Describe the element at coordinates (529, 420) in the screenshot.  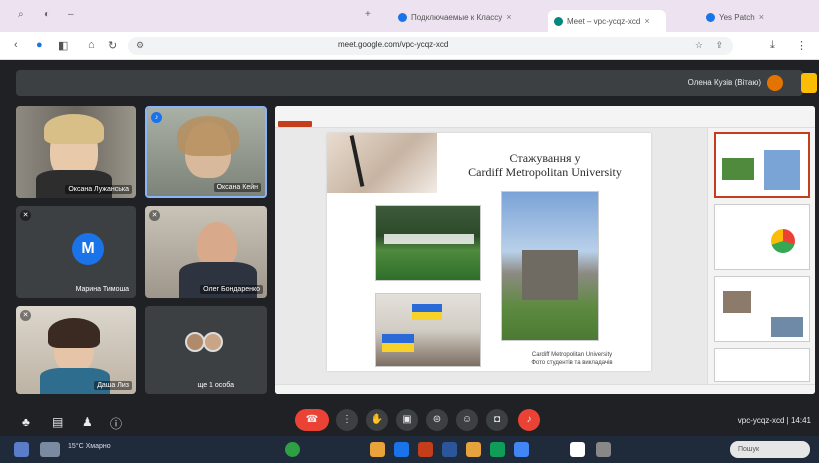
I see `mic-button: ♪` at that location.